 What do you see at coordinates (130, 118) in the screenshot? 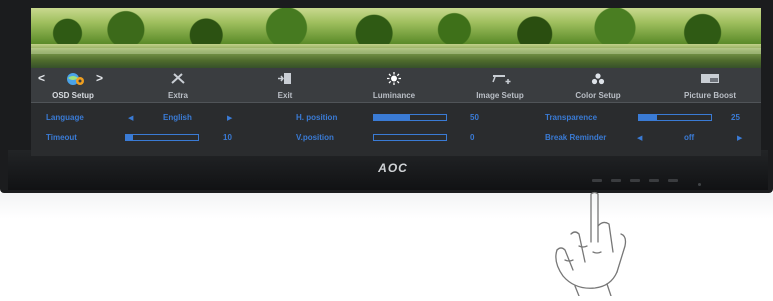
I see `language-prev-arrow: ◀` at bounding box center [130, 118].